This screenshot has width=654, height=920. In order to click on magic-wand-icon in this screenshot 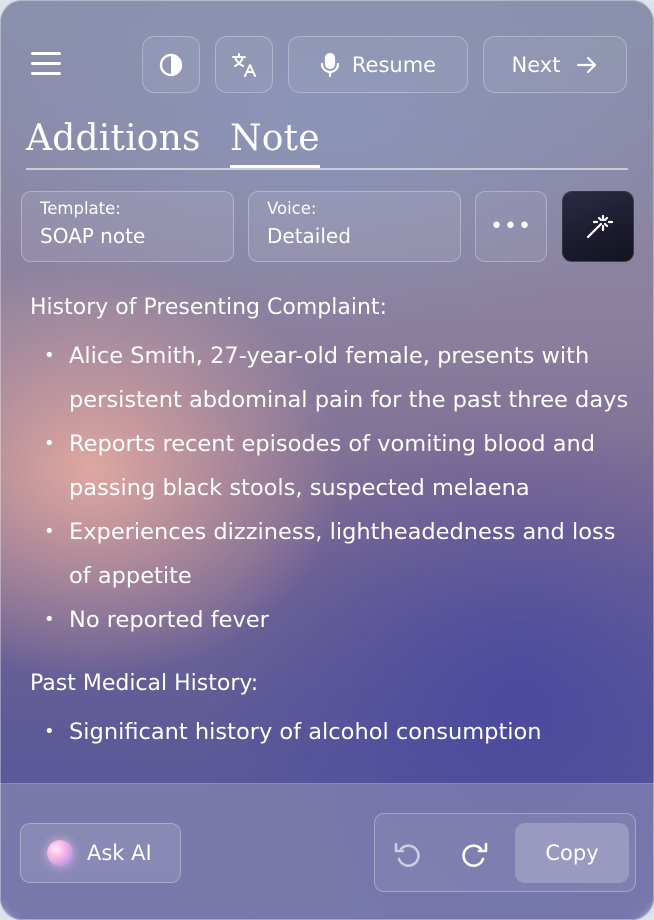, I will do `click(599, 226)`.